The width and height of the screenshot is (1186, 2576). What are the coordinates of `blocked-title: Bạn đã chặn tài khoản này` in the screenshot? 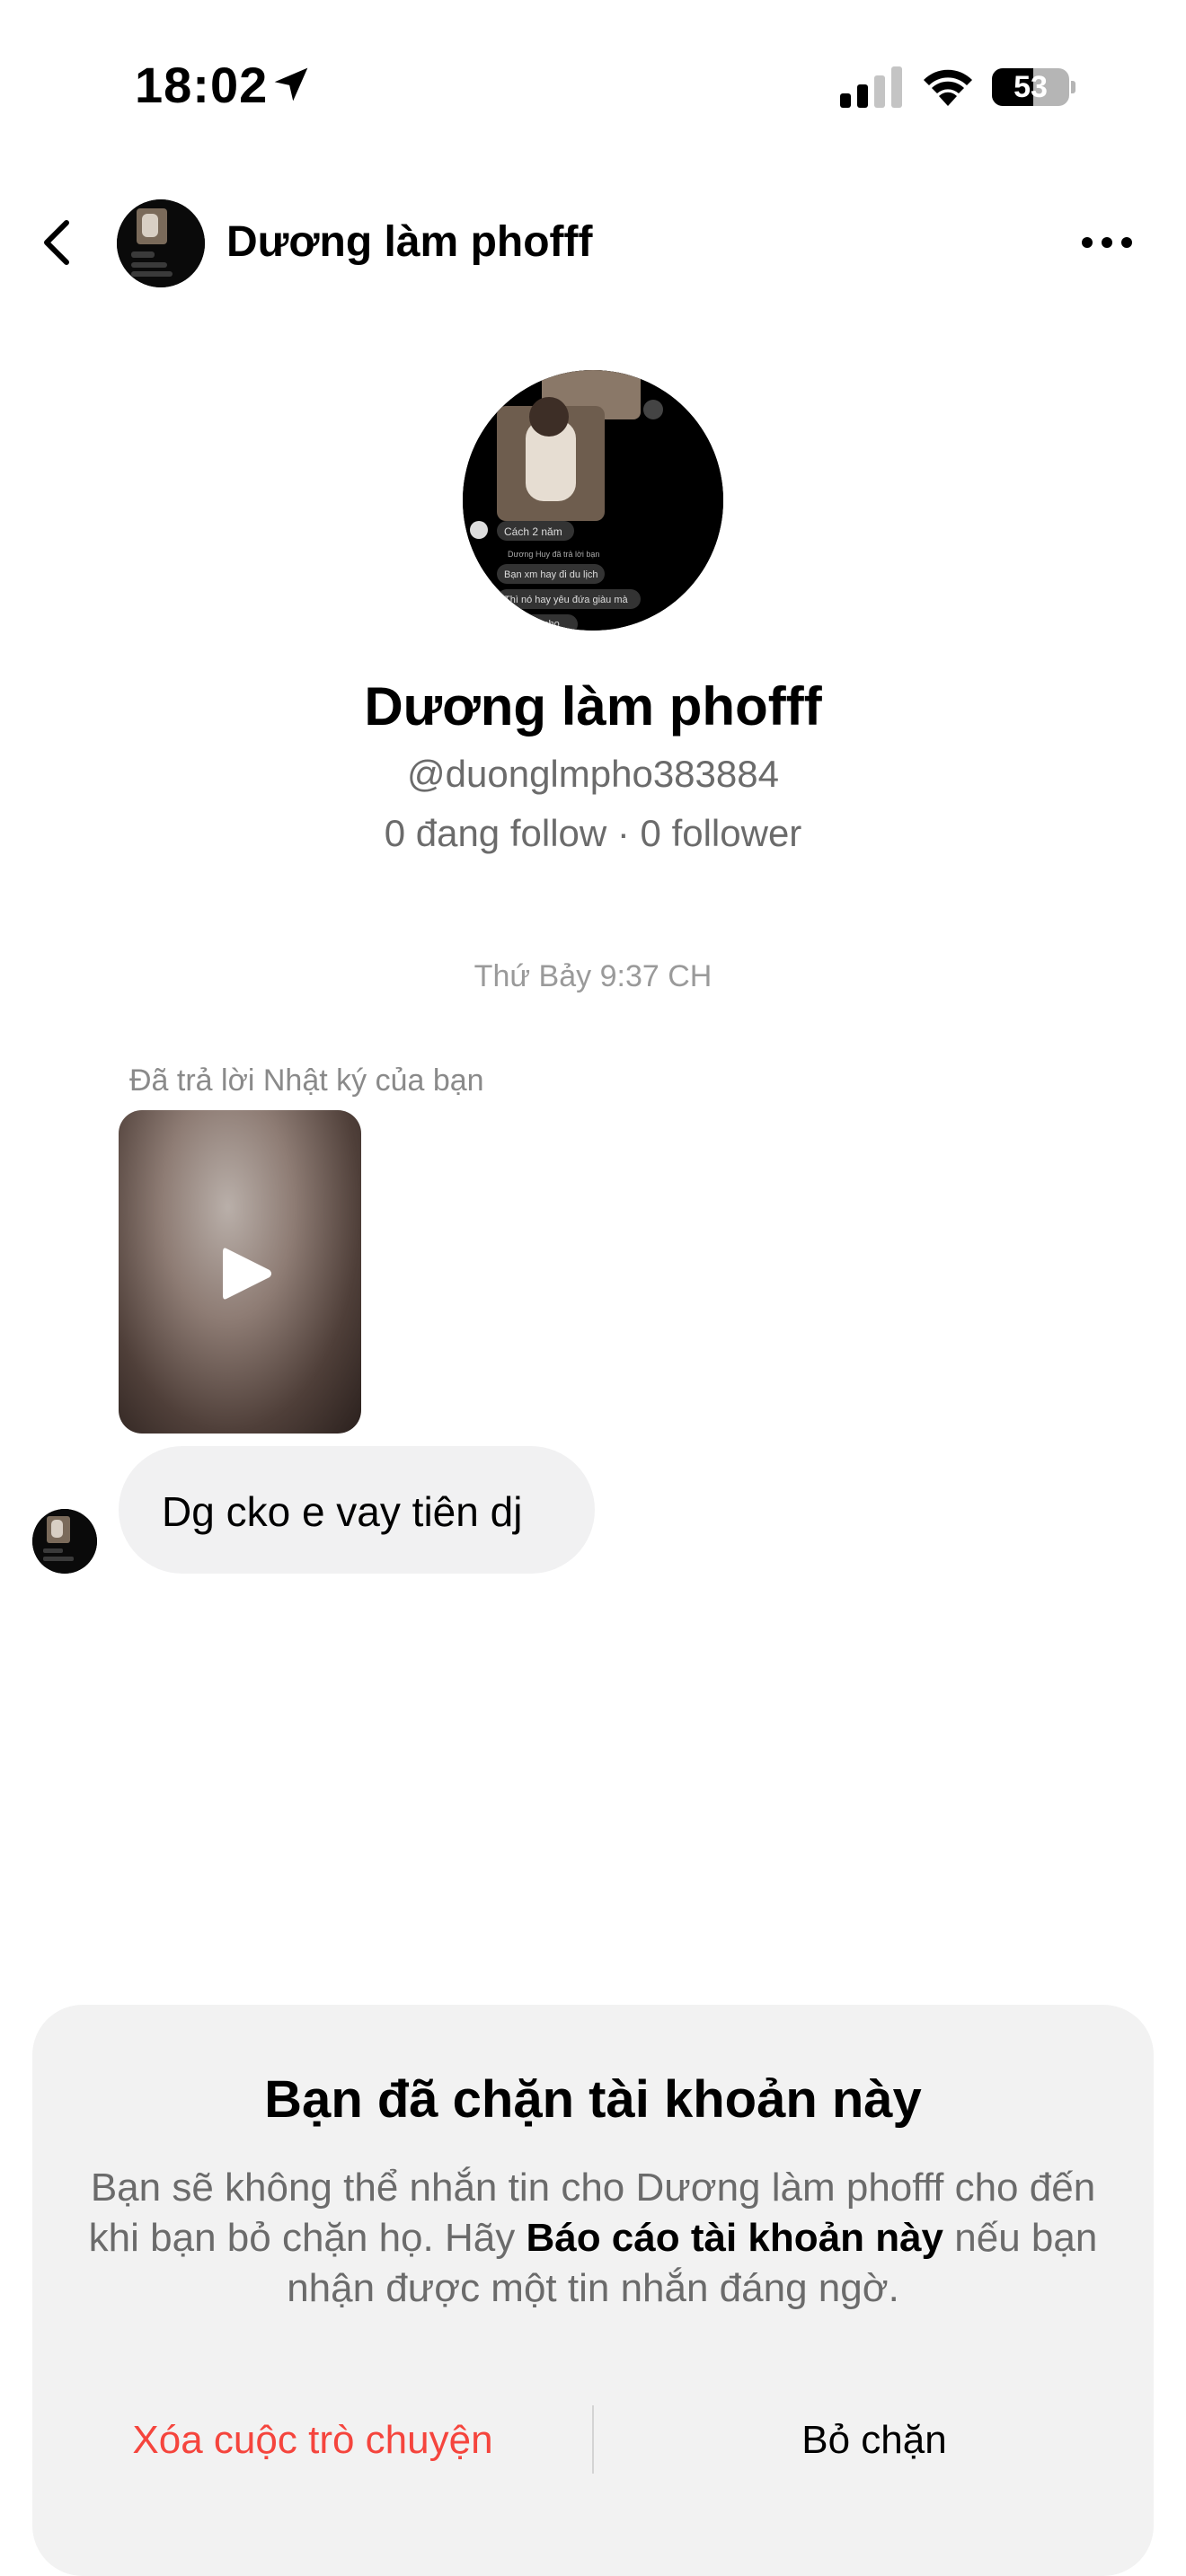 It's located at (593, 2099).